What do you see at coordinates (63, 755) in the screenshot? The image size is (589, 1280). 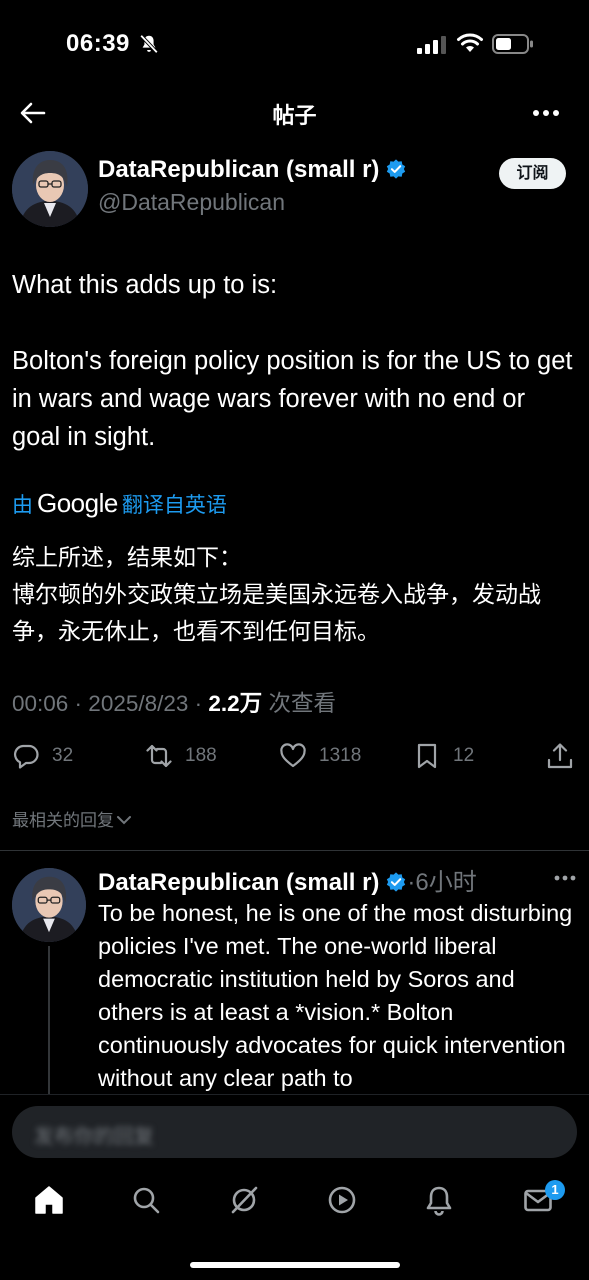 I see `reply-count: 32` at bounding box center [63, 755].